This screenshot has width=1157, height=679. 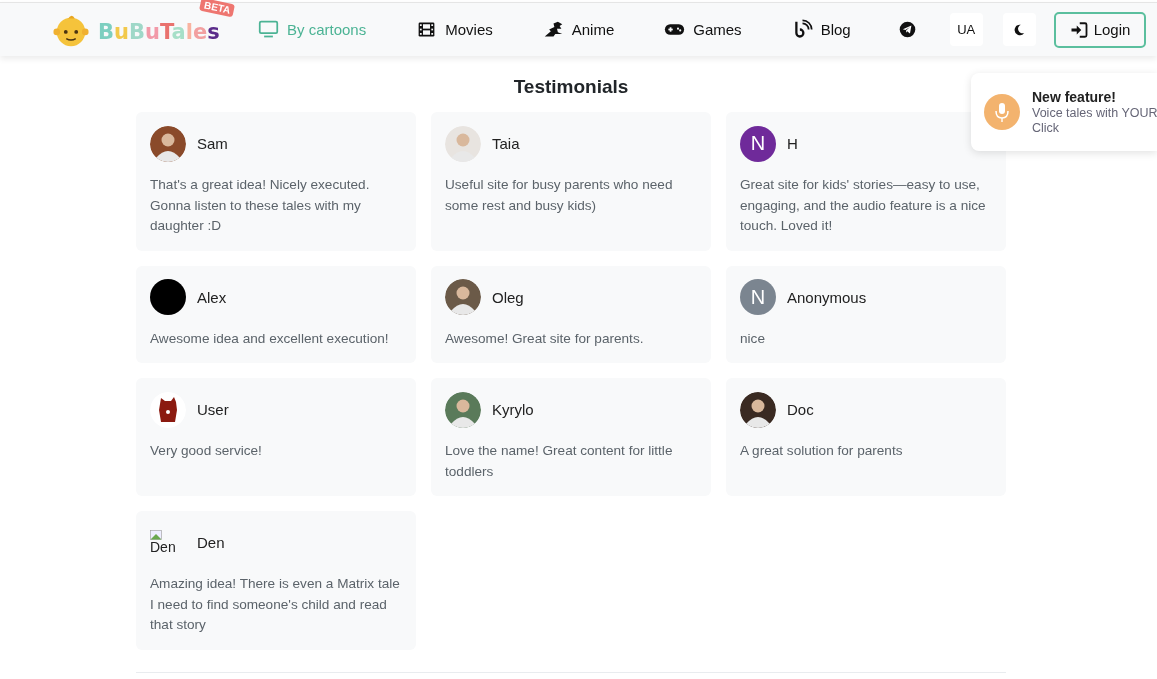 I want to click on login-button: Login, so click(x=1100, y=29).